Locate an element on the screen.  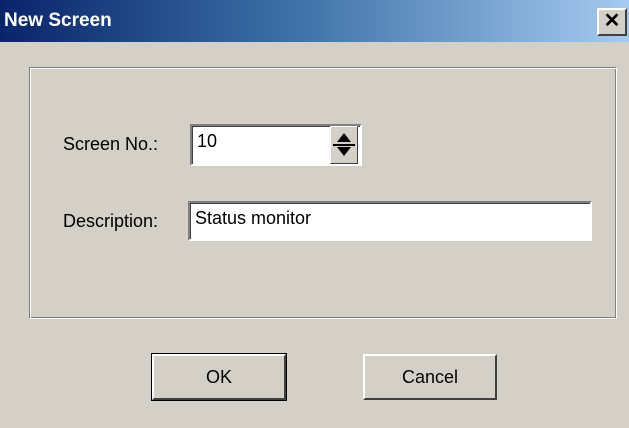
screen-no-spinner is located at coordinates (344, 145).